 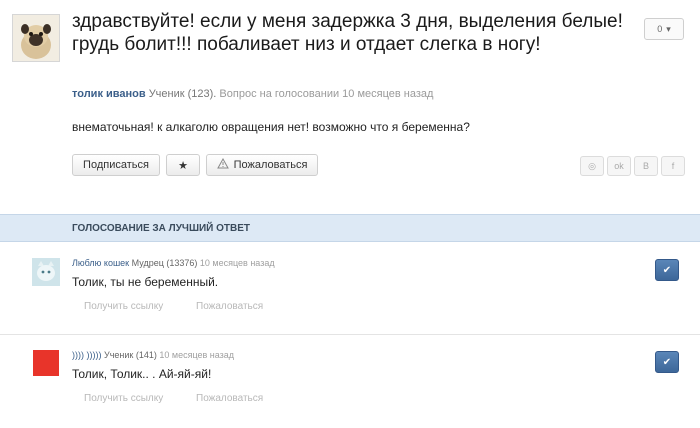 I want to click on mail-glyph: ◎, so click(x=592, y=165).